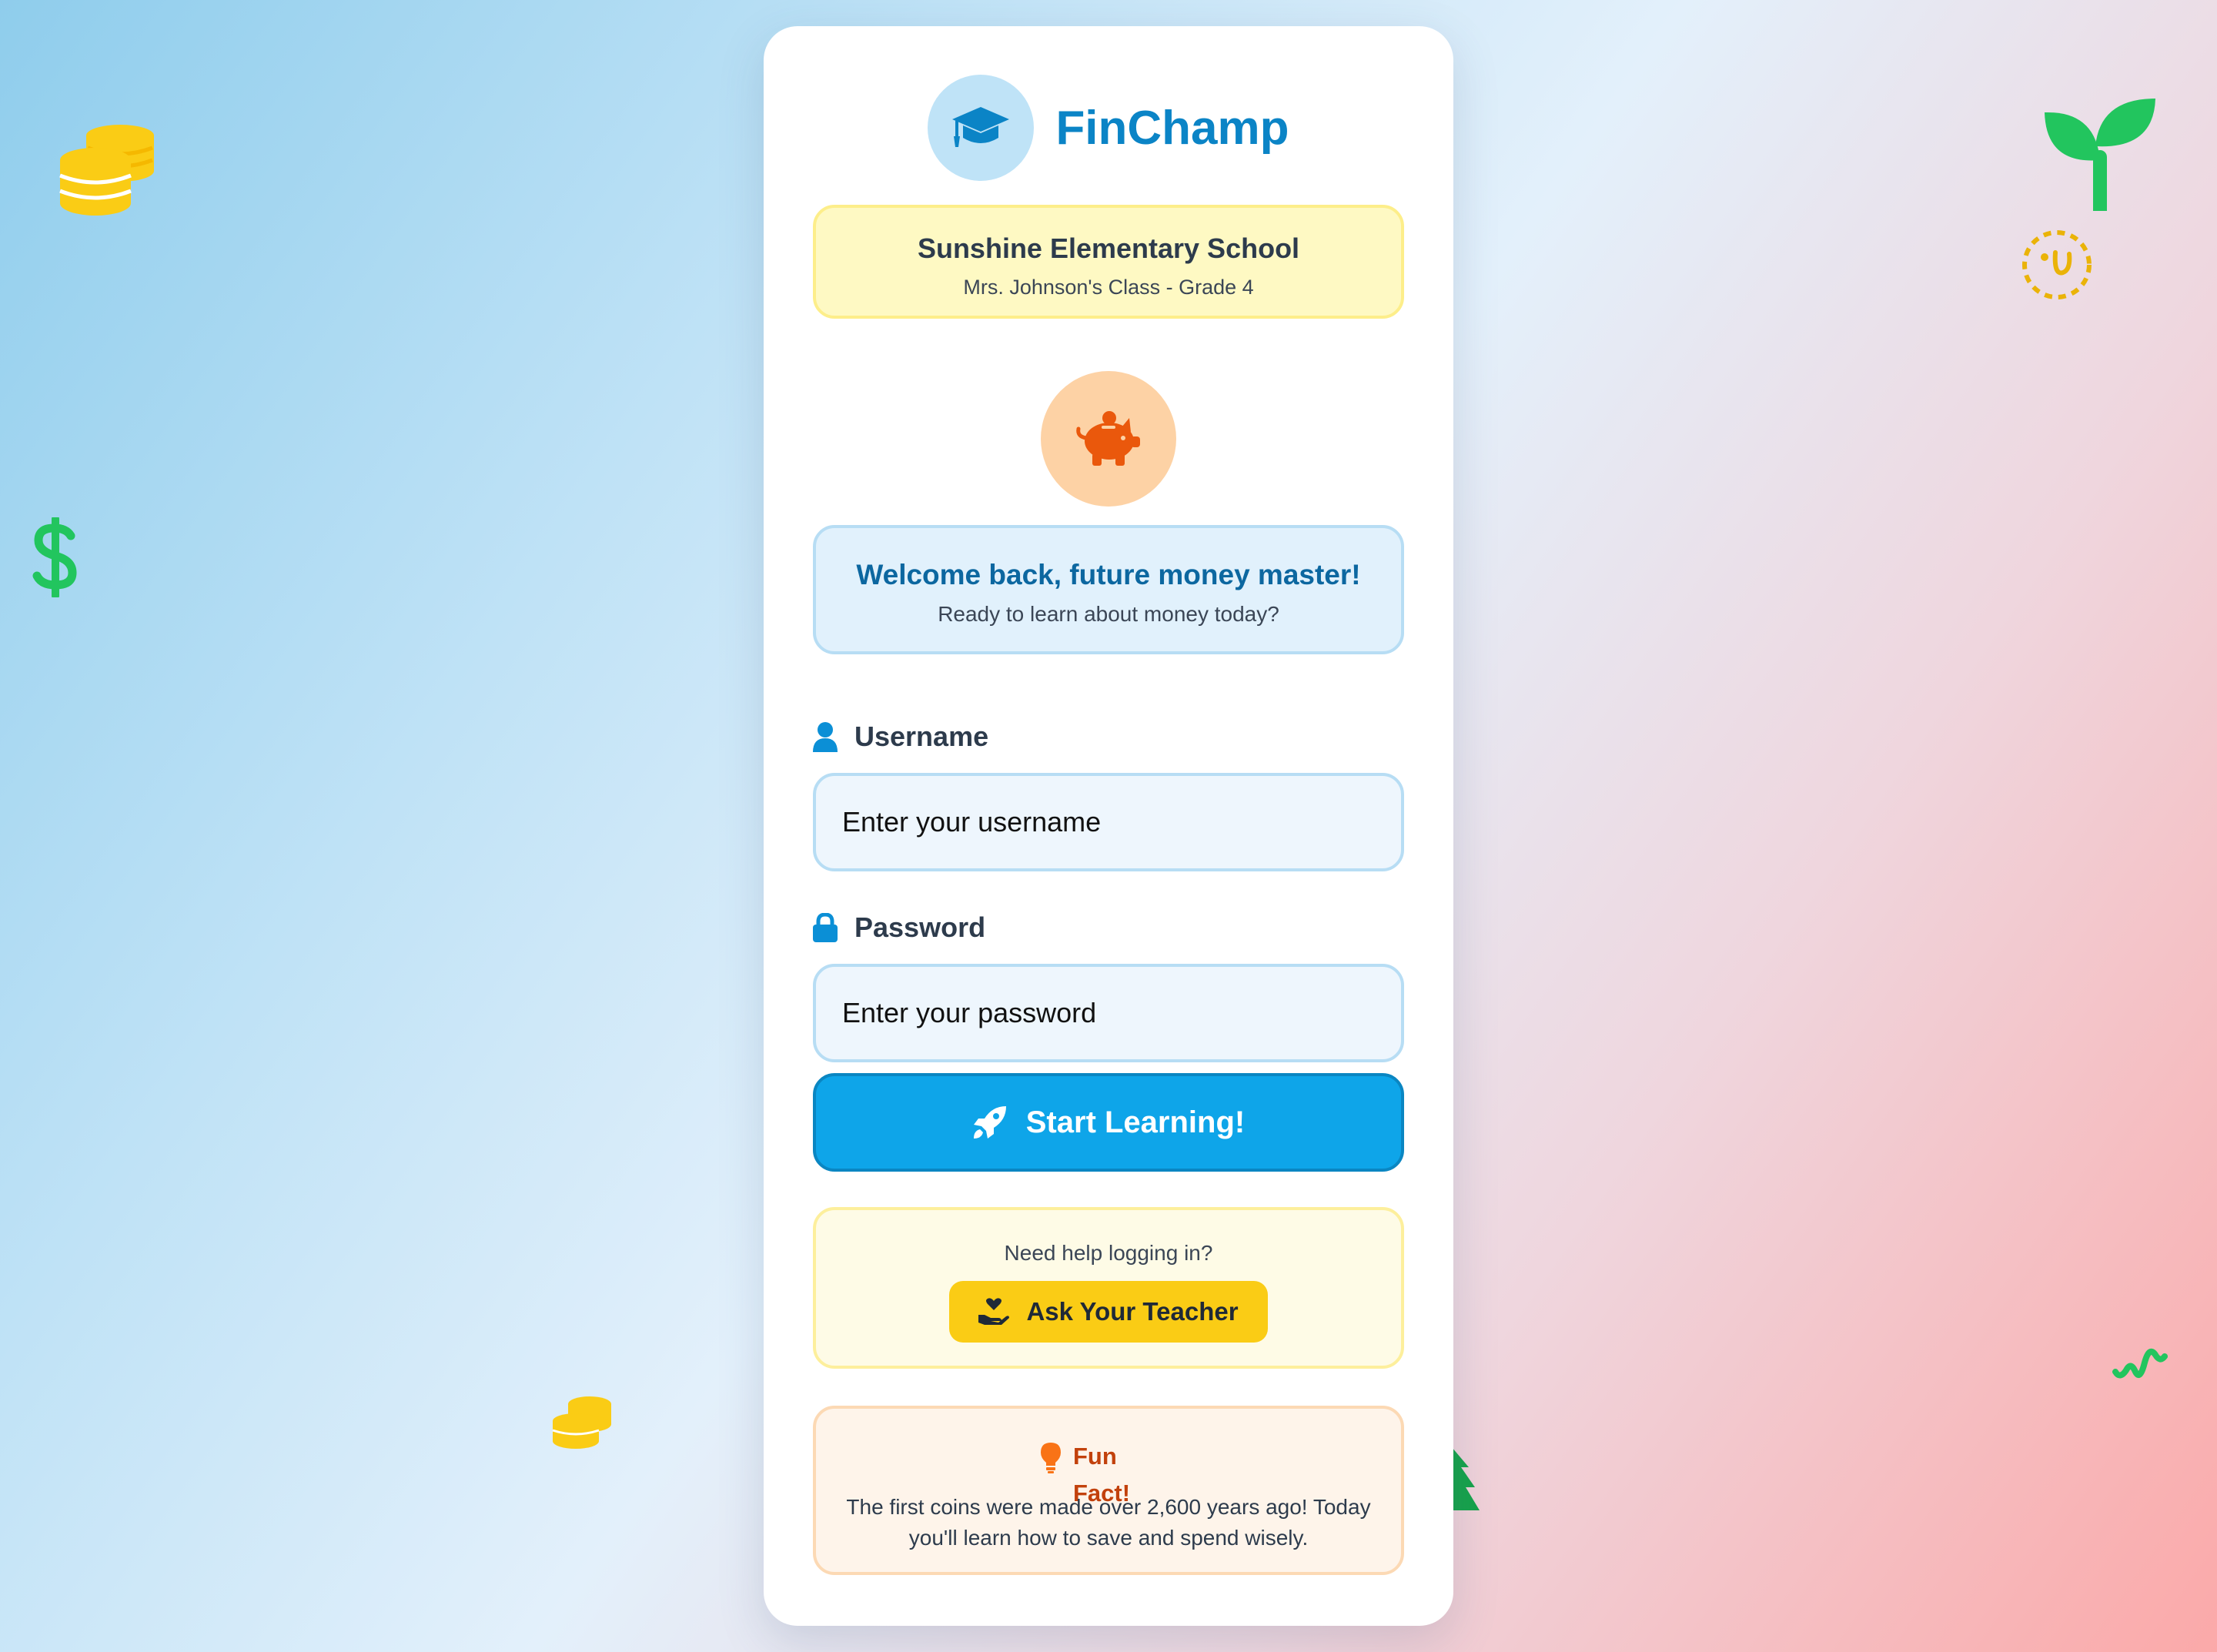 This screenshot has height=1652, width=2217. Describe the element at coordinates (826, 928) in the screenshot. I see `lock-icon` at that location.